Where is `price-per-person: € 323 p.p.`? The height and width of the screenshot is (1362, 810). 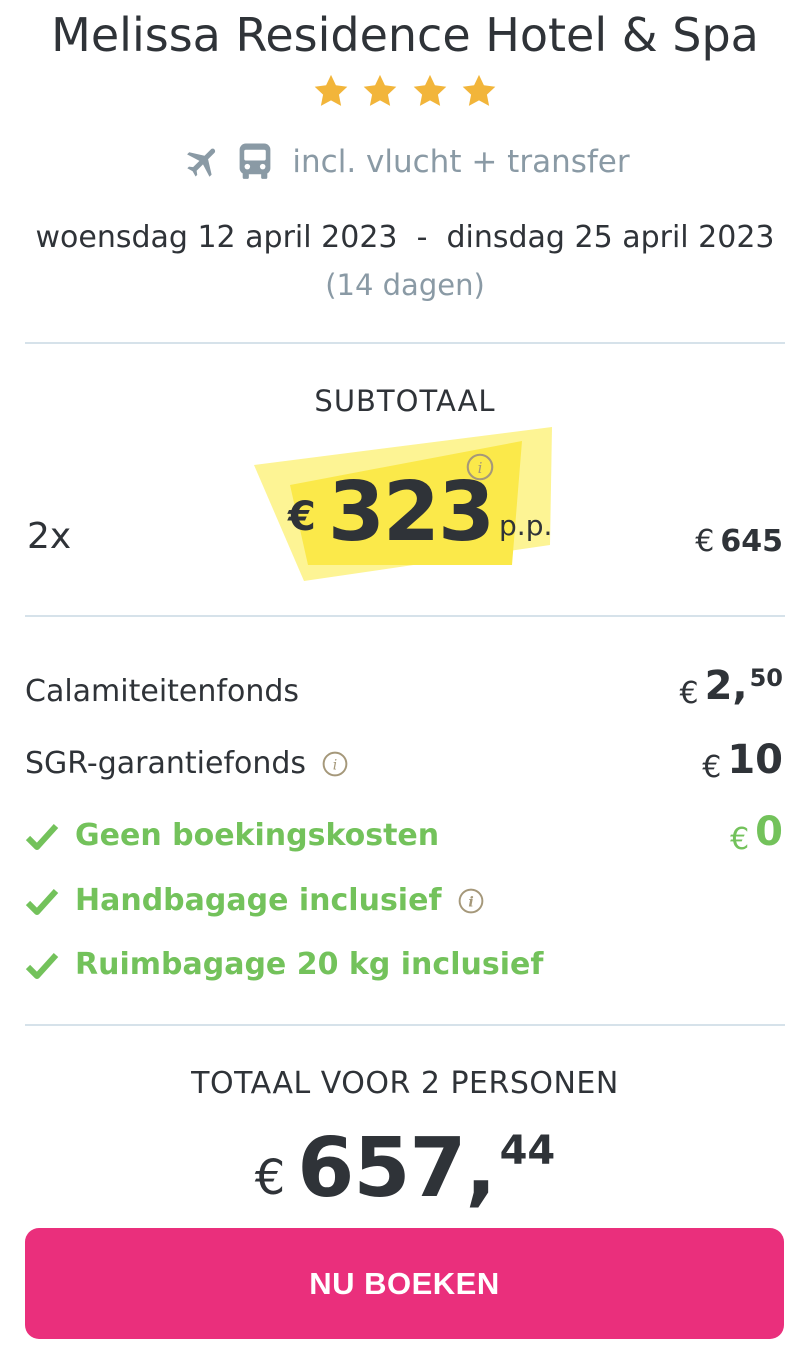
price-per-person: € 323 p.p. is located at coordinates (420, 513).